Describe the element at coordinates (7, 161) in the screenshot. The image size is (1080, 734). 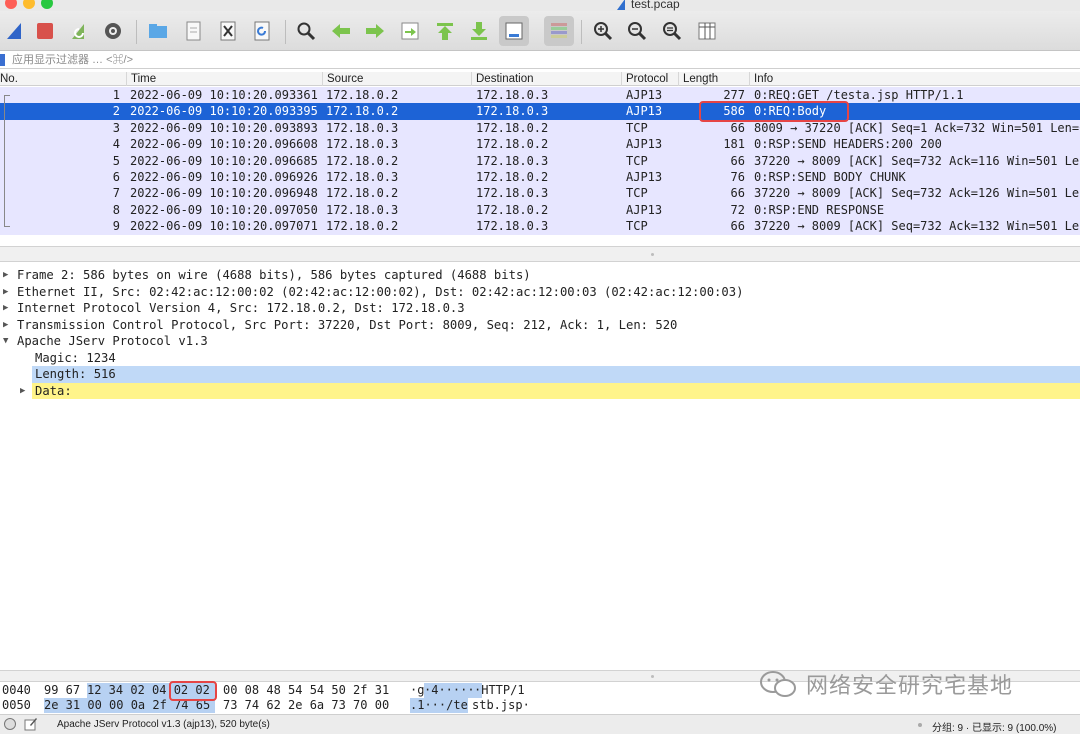
I see `conversation-bracket` at that location.